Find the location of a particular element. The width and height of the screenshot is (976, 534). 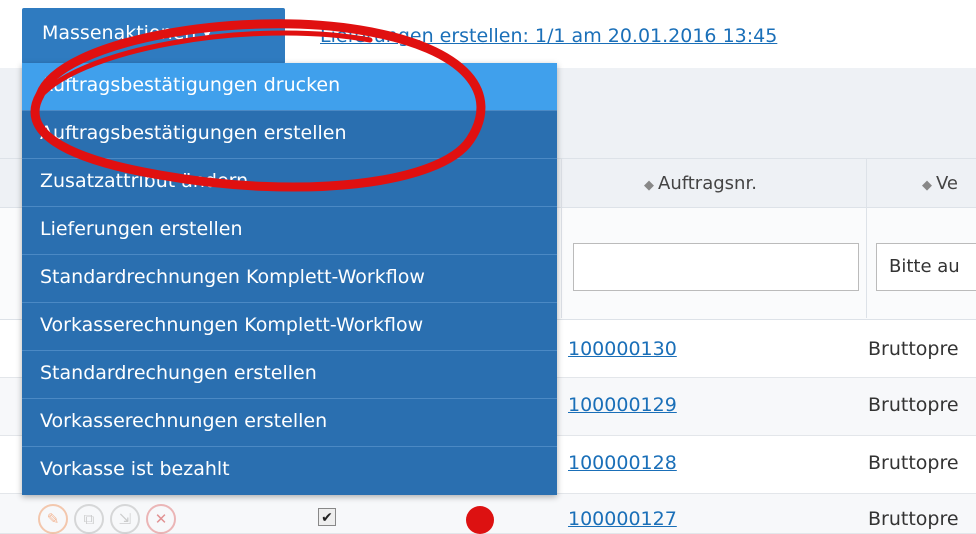

menu-item-print-order-confirmations: Auftragsbestätigungen drucken is located at coordinates (289, 87).